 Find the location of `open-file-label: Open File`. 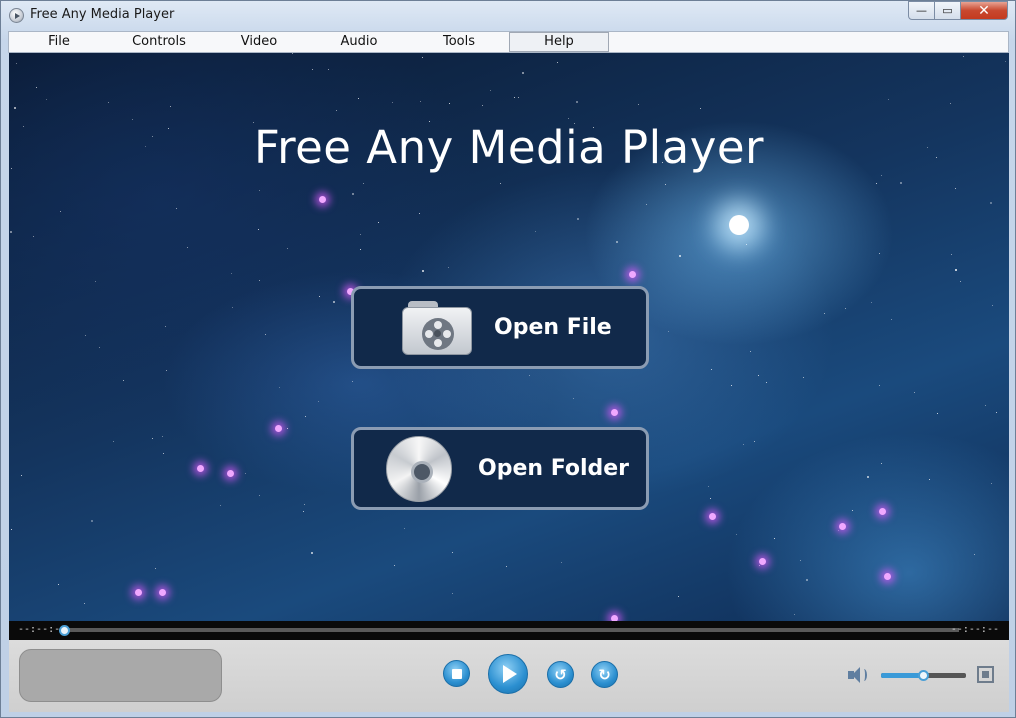

open-file-label: Open File is located at coordinates (553, 327).